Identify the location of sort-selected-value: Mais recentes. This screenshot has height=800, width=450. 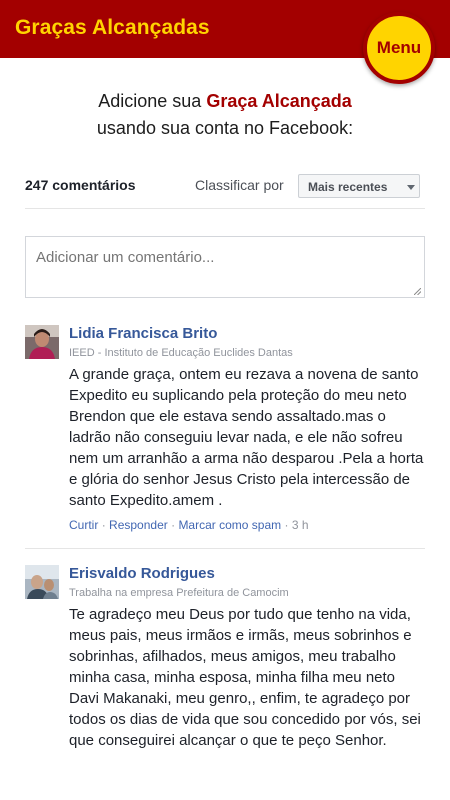
(348, 187).